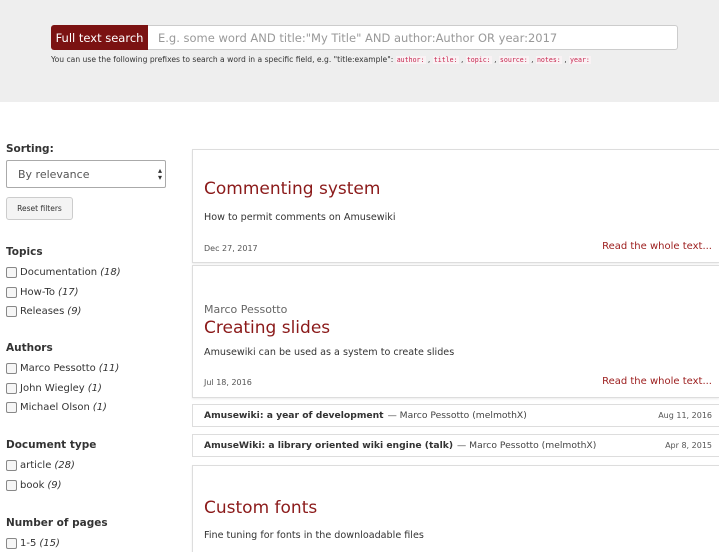 The width and height of the screenshot is (719, 552). I want to click on facet-item-label: Michael Olson, so click(55, 408).